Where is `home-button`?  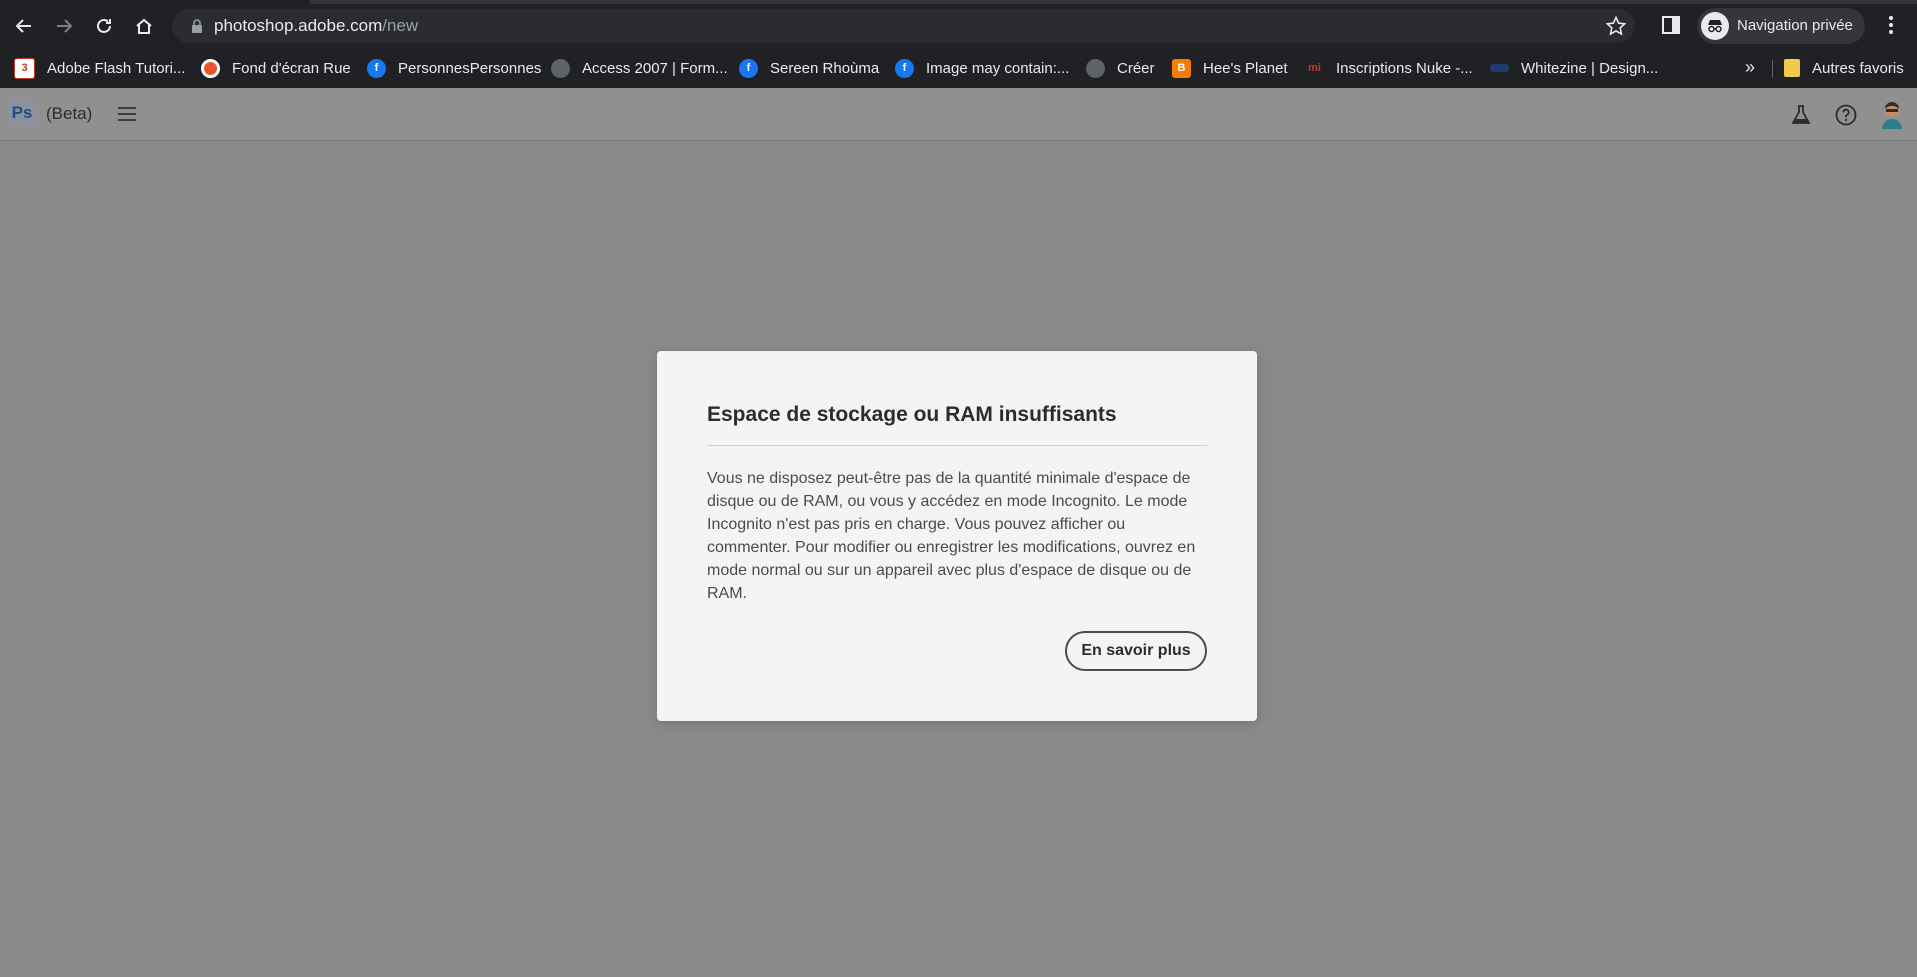 home-button is located at coordinates (144, 26).